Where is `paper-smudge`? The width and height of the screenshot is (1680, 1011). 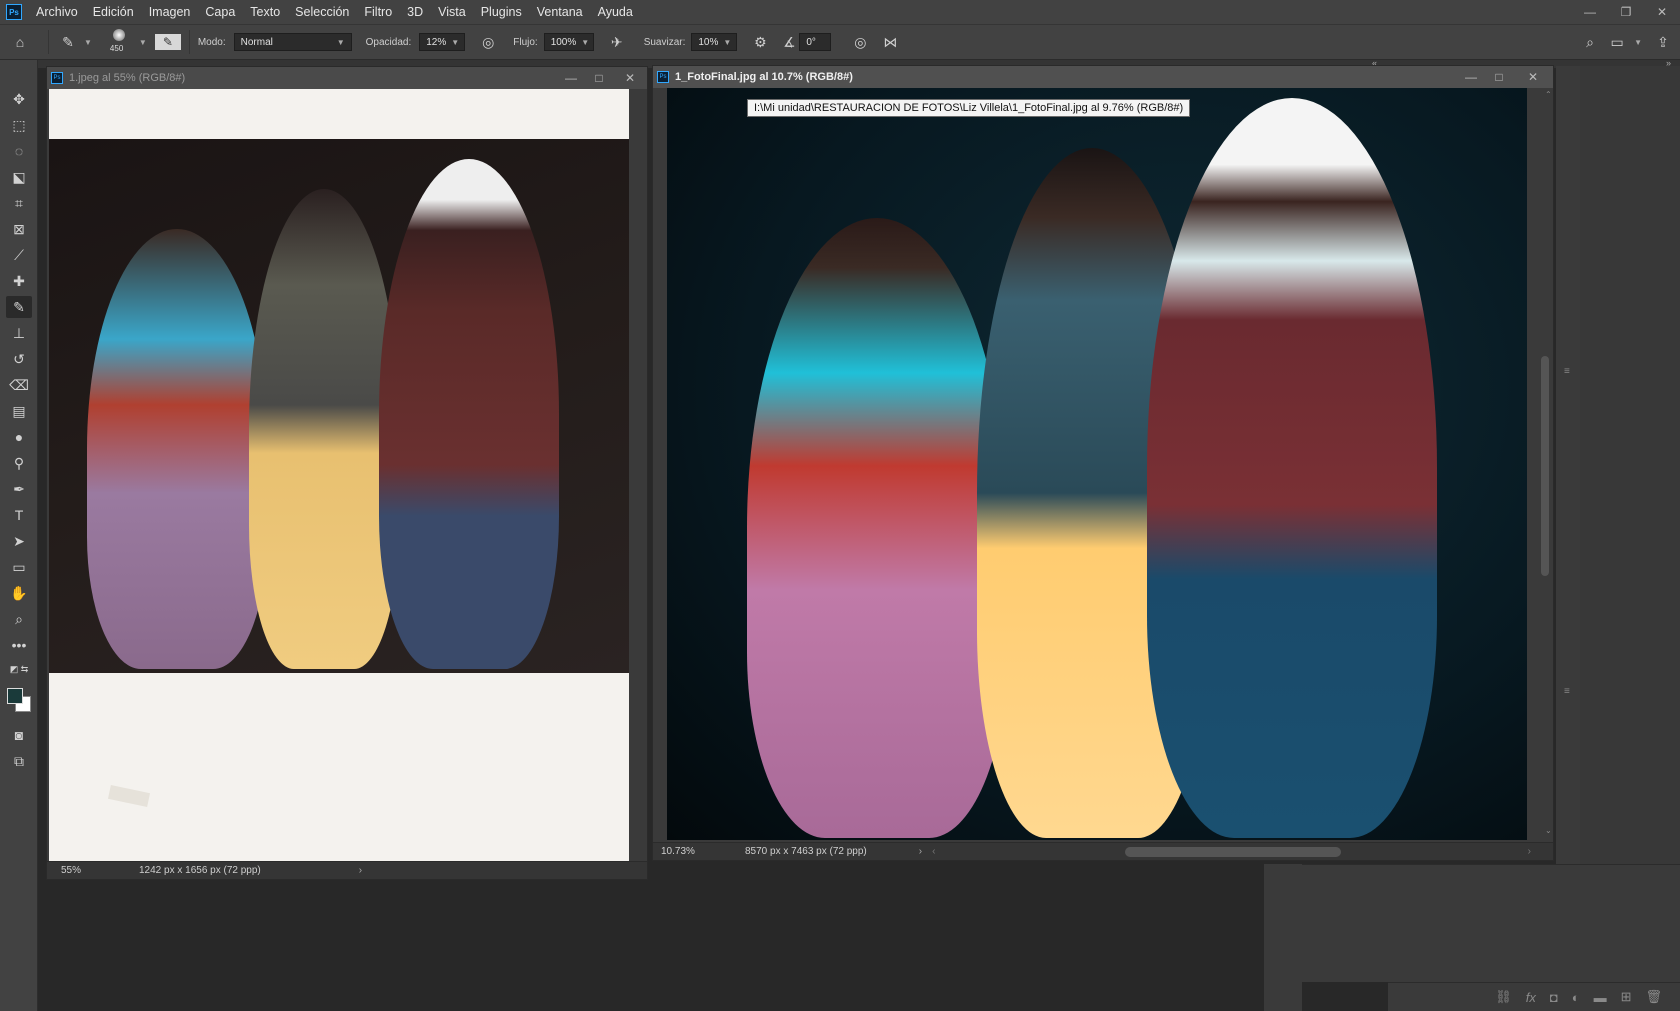 paper-smudge is located at coordinates (129, 796).